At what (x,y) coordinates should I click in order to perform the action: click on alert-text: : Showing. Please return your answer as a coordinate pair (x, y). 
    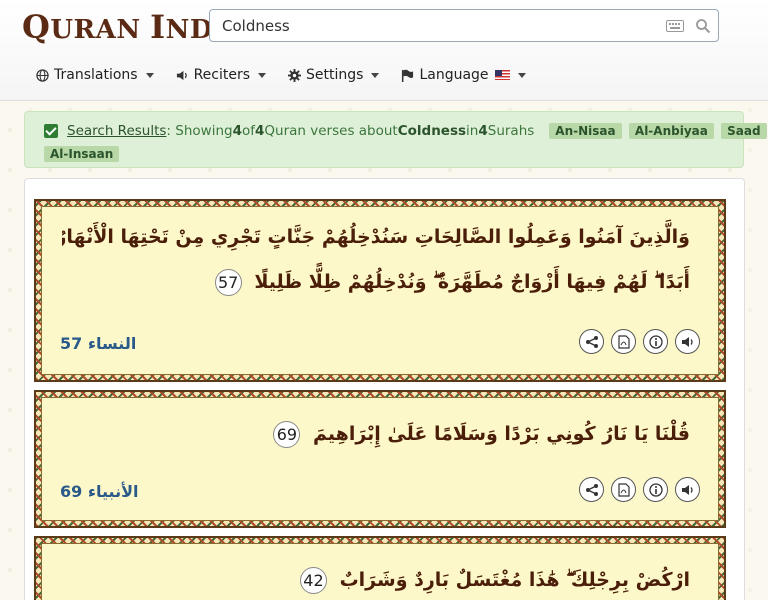
    Looking at the image, I should click on (199, 131).